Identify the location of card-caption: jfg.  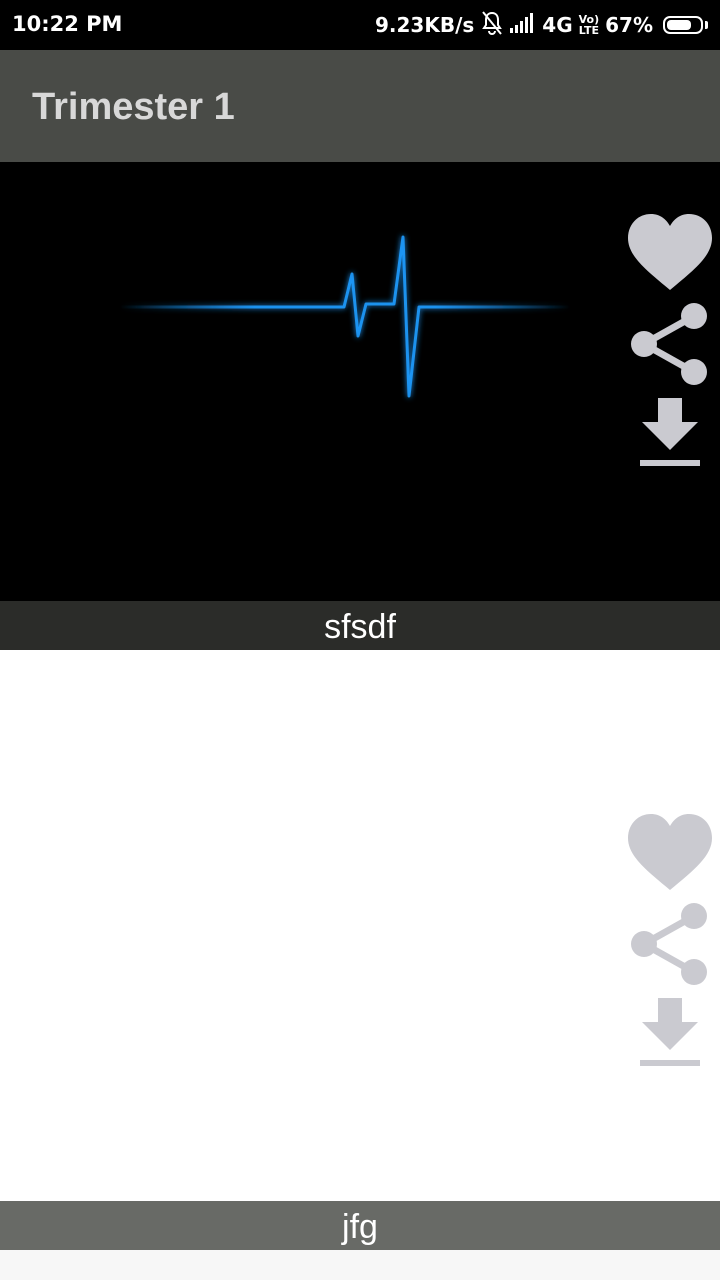
(360, 1225).